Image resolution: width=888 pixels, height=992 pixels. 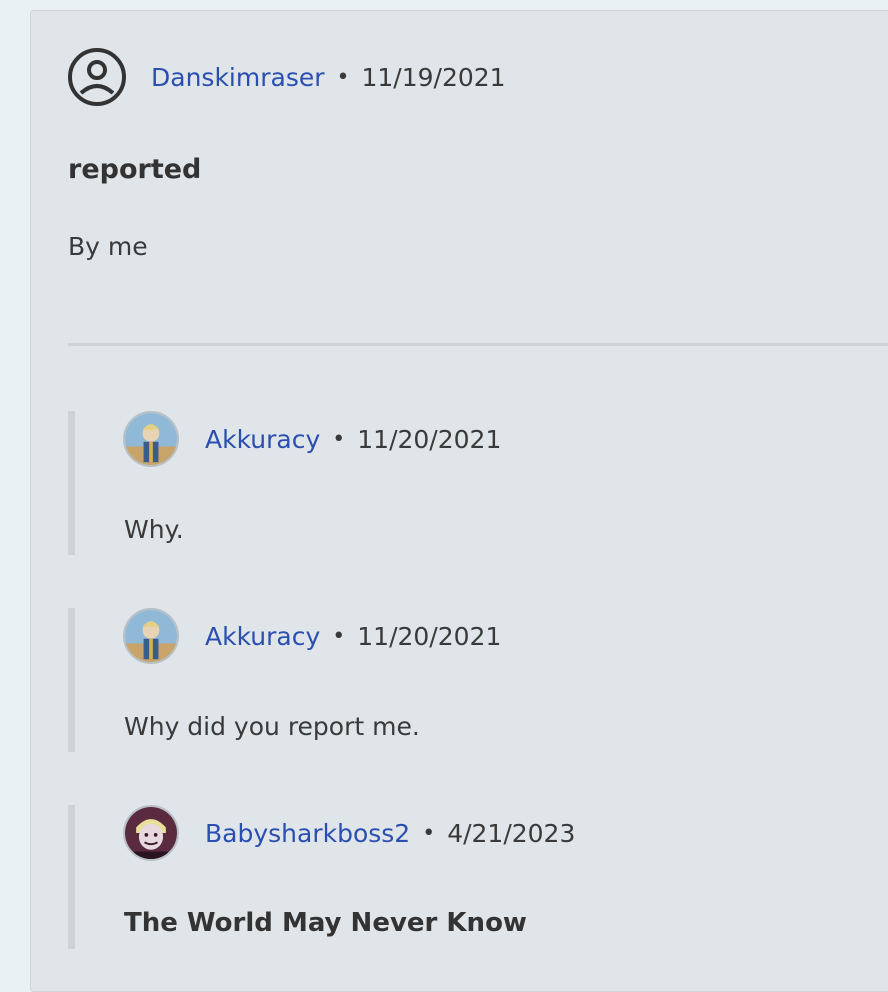 What do you see at coordinates (307, 833) in the screenshot?
I see `reply-username-link: Babysharkboss2` at bounding box center [307, 833].